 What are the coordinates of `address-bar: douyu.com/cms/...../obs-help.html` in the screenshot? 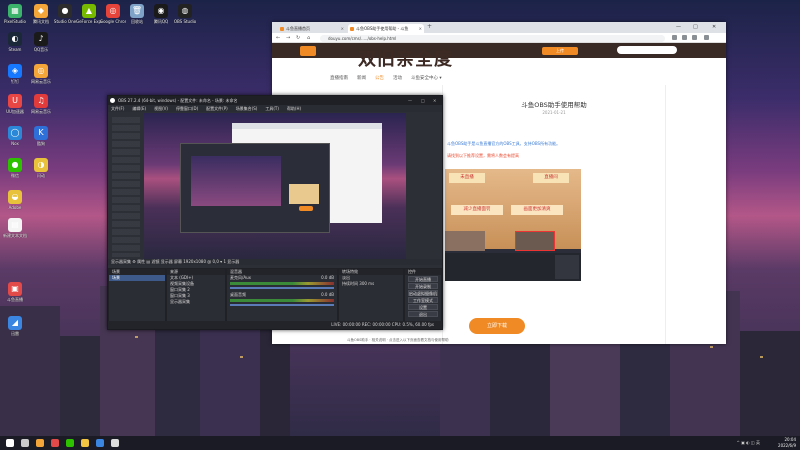 It's located at (492, 38).